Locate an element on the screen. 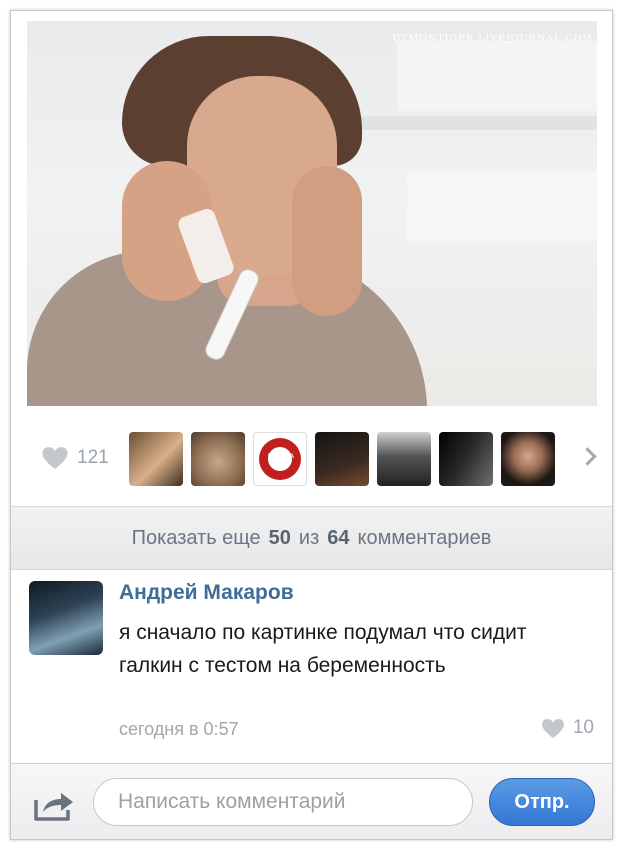 The image size is (625, 851). photo-hand-right is located at coordinates (327, 241).